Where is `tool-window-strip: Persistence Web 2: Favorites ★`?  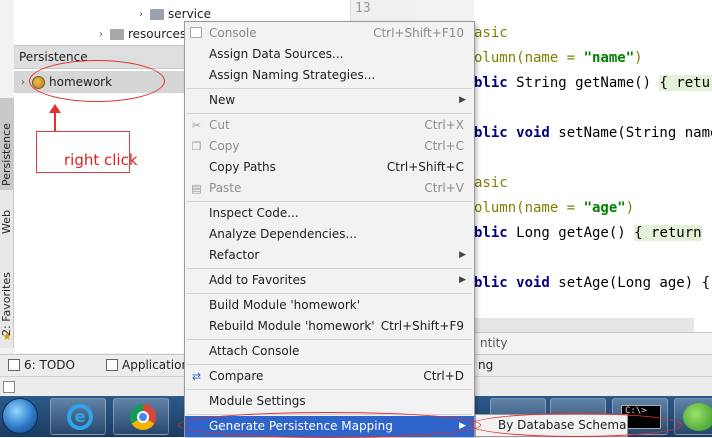
tool-window-strip: Persistence Web 2: Favorites ★ is located at coordinates (7, 223).